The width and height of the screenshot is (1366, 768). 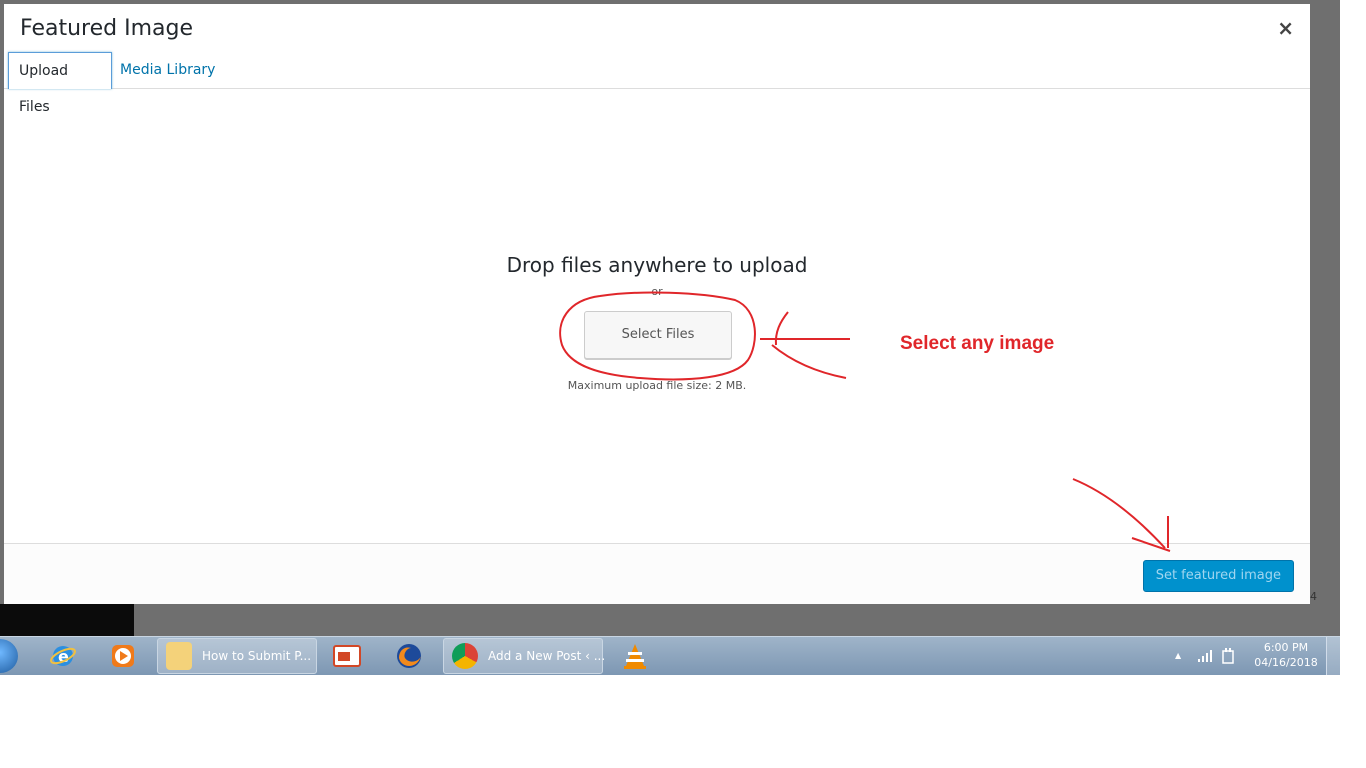 What do you see at coordinates (657, 265) in the screenshot?
I see `drop-files-heading: Drop files anywhere to upload` at bounding box center [657, 265].